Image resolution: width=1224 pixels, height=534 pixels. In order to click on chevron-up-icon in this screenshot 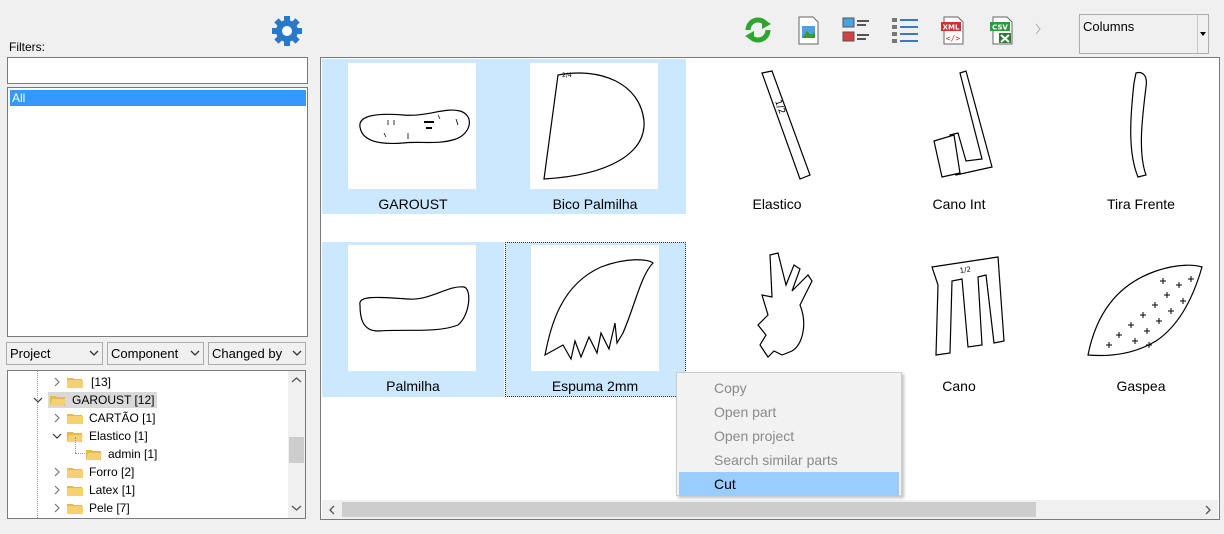, I will do `click(296, 380)`.